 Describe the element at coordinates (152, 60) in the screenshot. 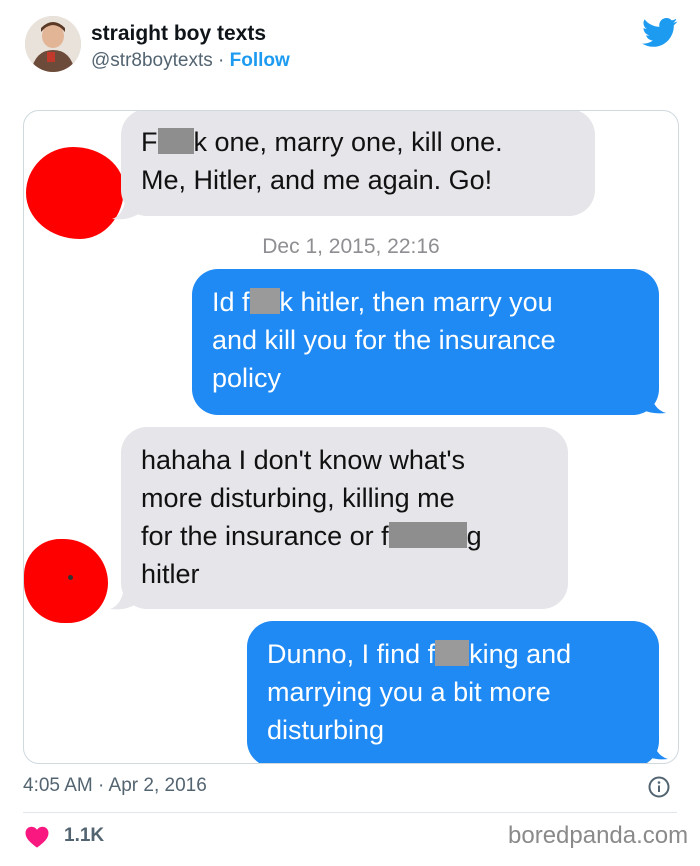

I see `handle: @str8boytexts` at that location.